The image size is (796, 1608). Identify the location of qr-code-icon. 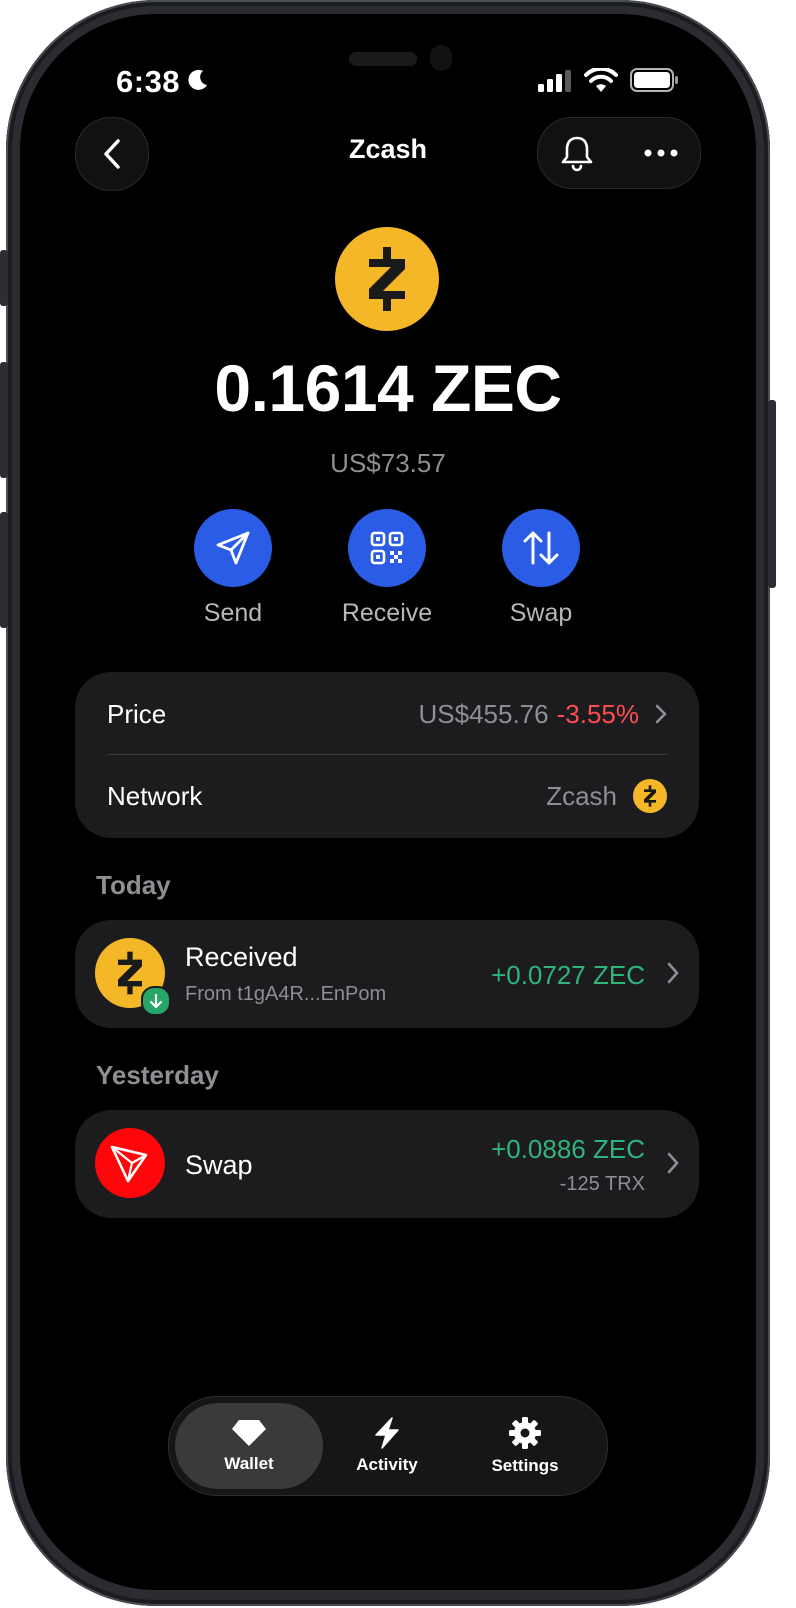
(387, 548).